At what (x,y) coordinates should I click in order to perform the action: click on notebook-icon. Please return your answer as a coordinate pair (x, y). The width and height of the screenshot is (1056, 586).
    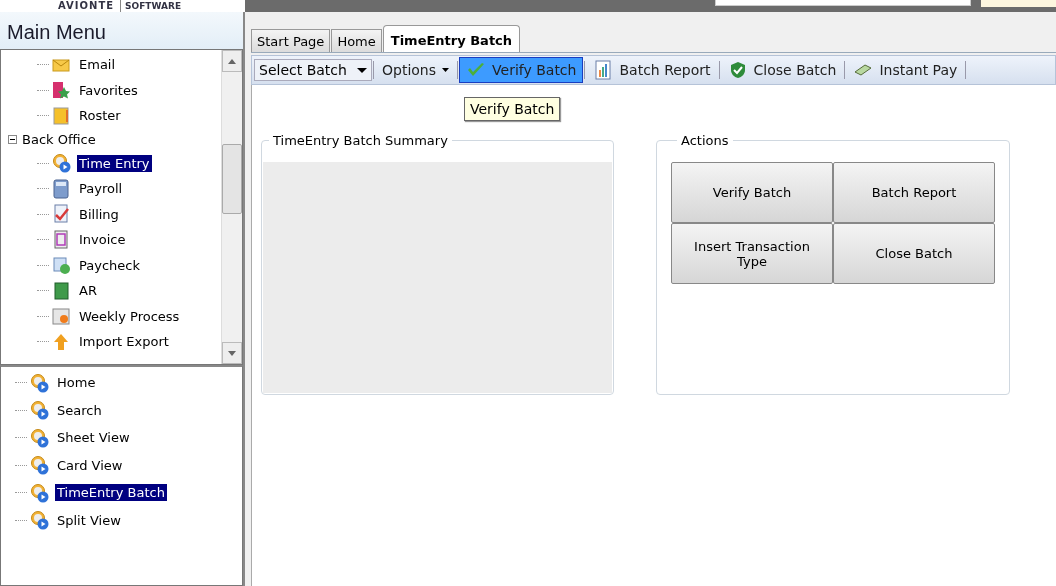
    Looking at the image, I should click on (61, 115).